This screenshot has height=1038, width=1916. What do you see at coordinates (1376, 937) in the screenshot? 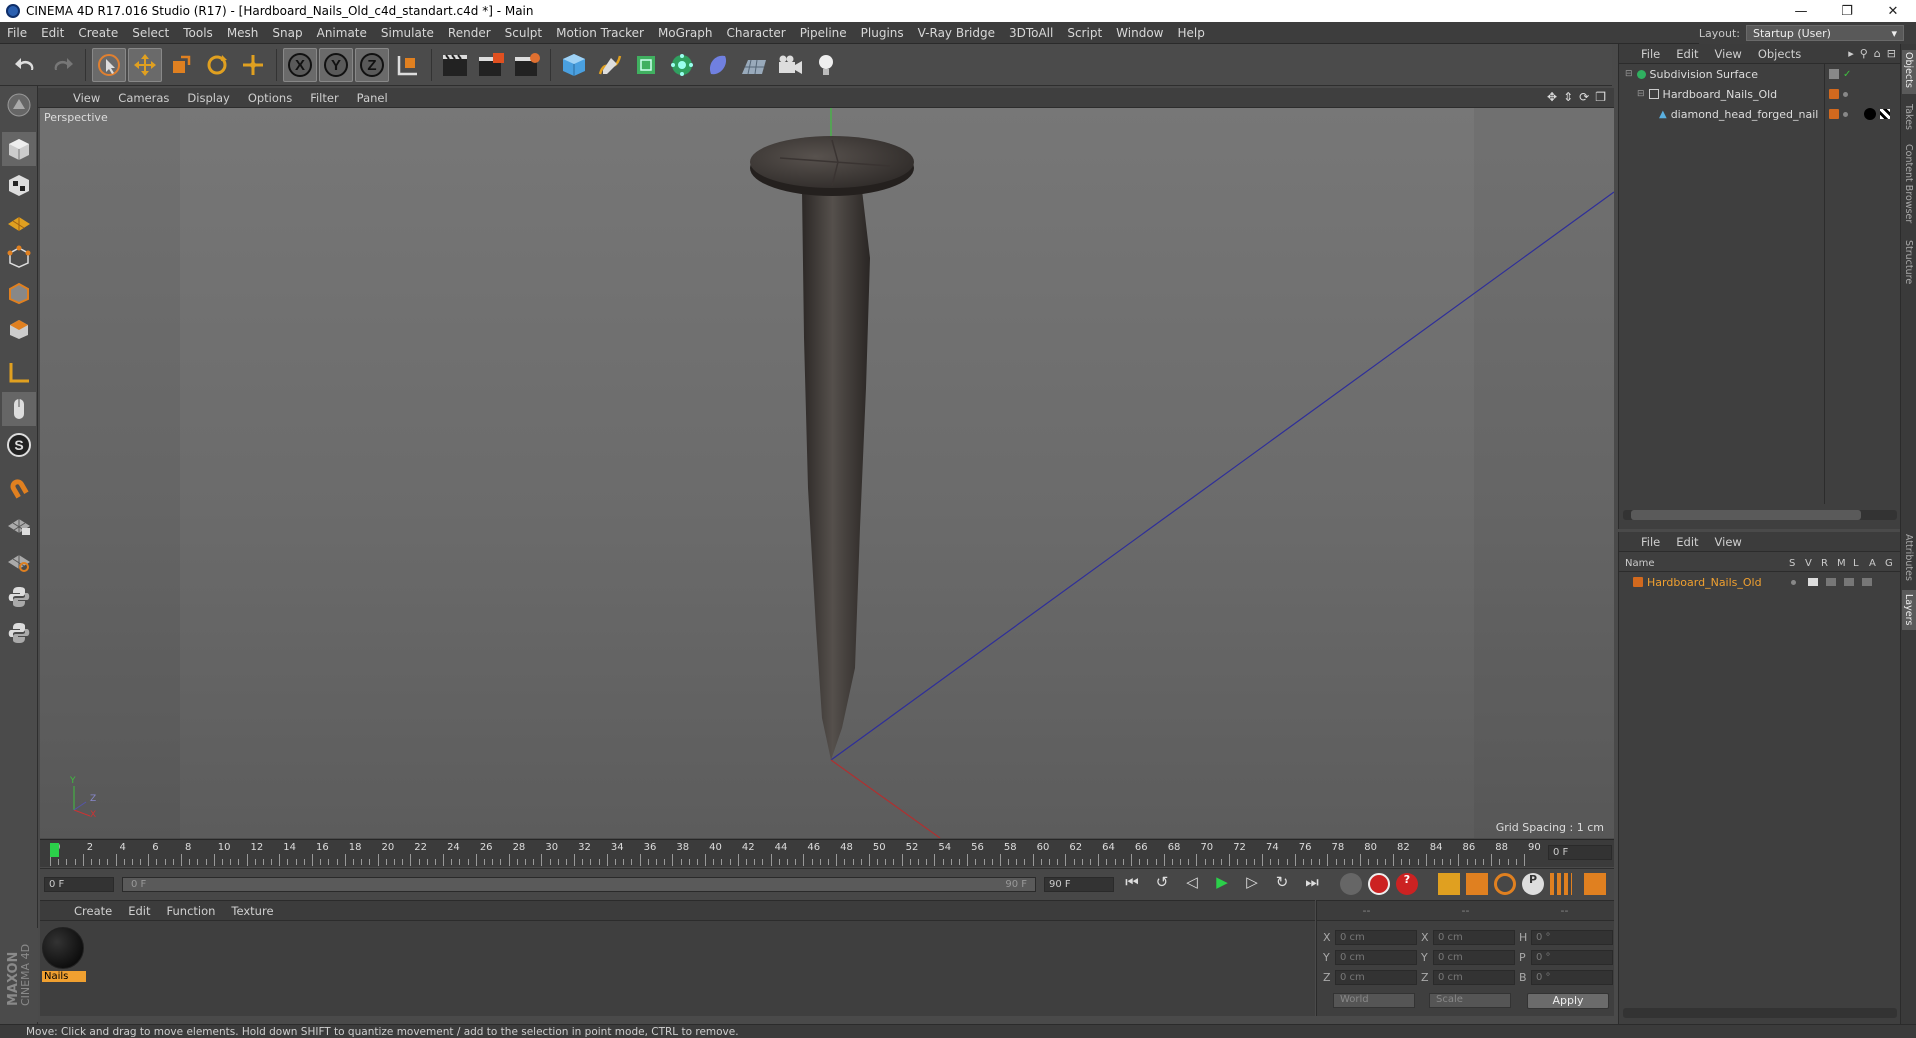
I see `position-x-field: 0 cm` at bounding box center [1376, 937].